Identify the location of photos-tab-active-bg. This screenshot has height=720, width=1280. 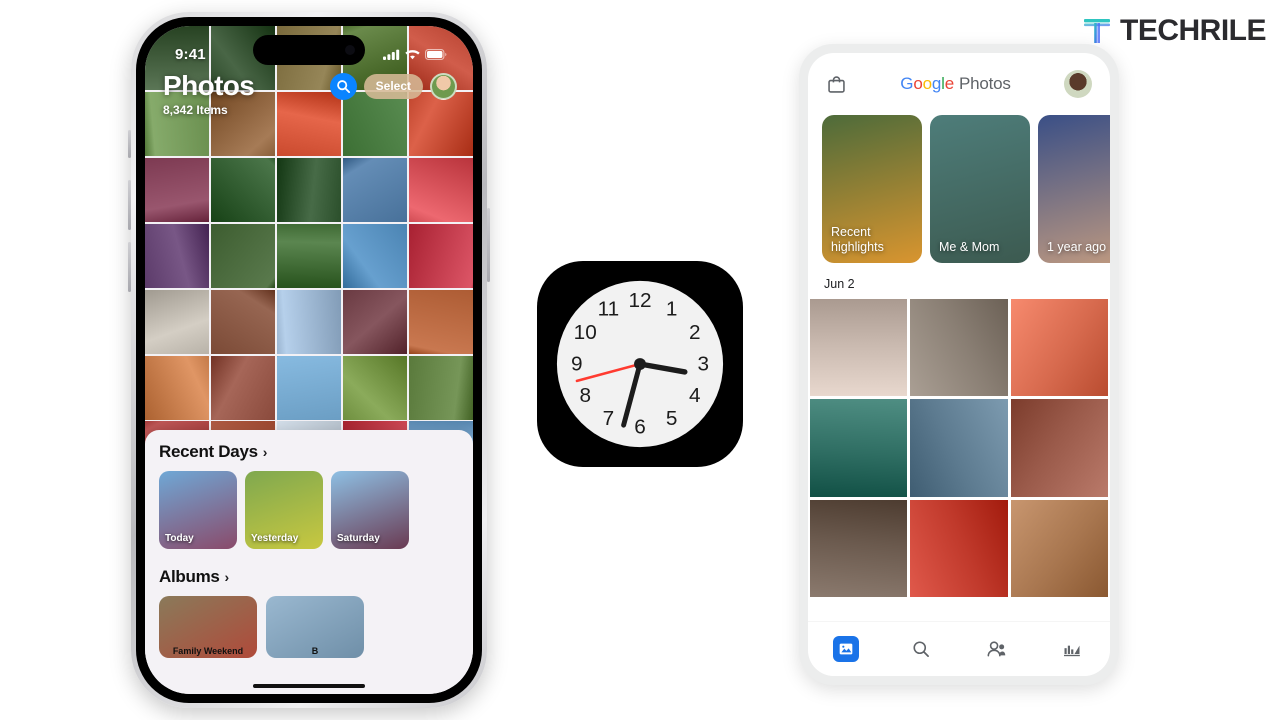
(845, 649).